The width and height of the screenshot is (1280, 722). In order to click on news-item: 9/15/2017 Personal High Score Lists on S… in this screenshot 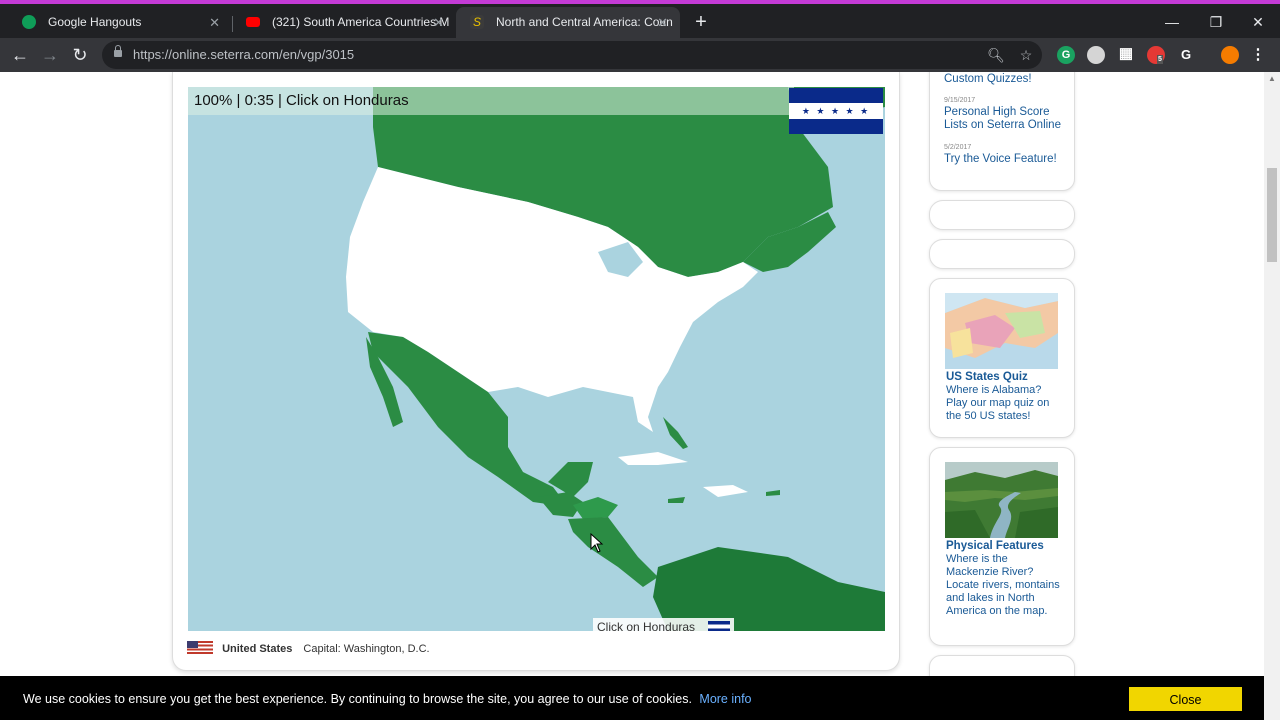, I will do `click(1006, 114)`.